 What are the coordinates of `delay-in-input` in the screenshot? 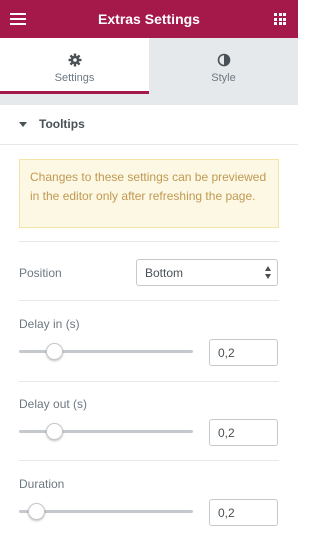 It's located at (243, 352).